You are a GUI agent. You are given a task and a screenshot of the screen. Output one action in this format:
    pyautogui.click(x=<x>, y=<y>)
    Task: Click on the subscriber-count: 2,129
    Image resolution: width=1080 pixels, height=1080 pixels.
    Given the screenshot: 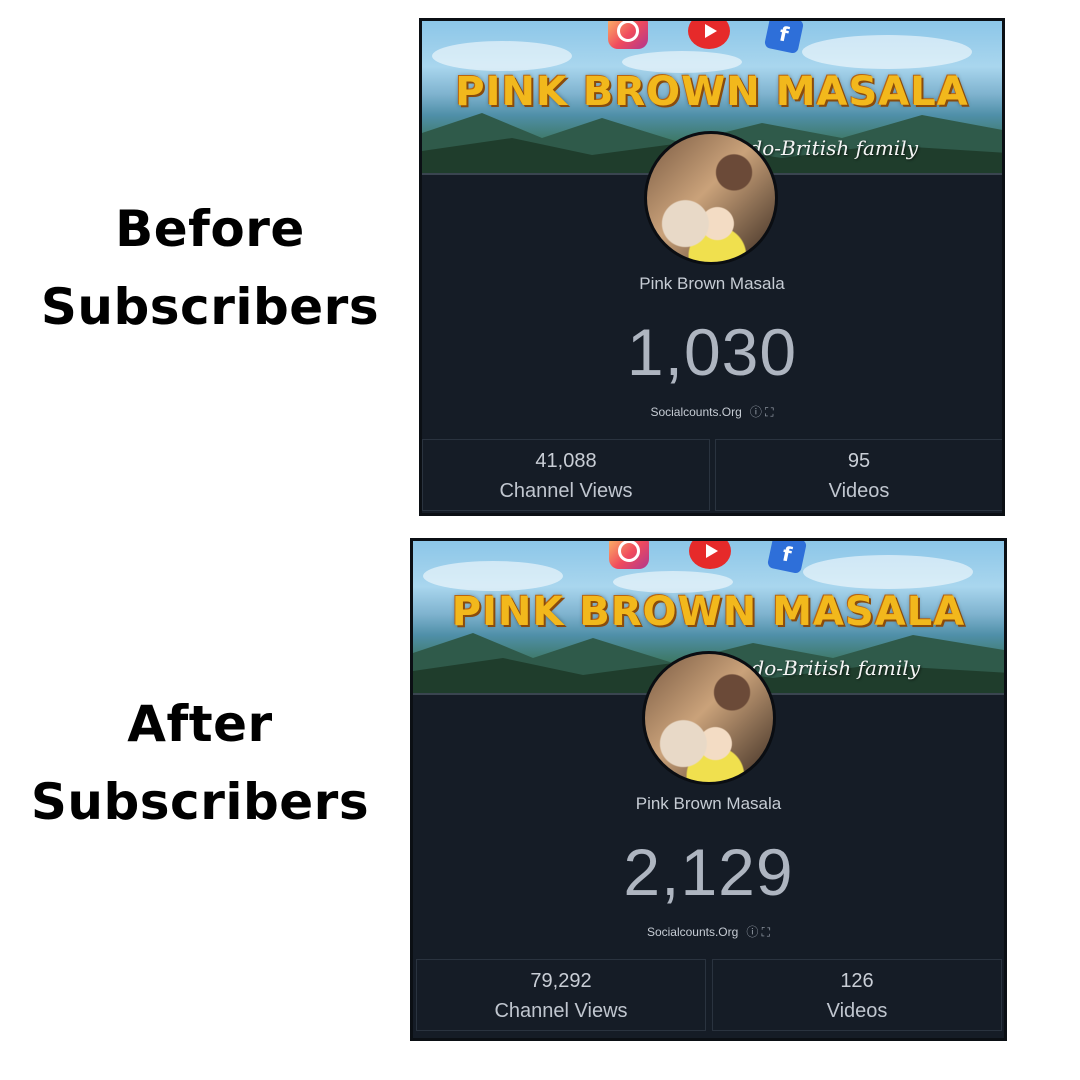 What is the action you would take?
    pyautogui.click(x=708, y=872)
    